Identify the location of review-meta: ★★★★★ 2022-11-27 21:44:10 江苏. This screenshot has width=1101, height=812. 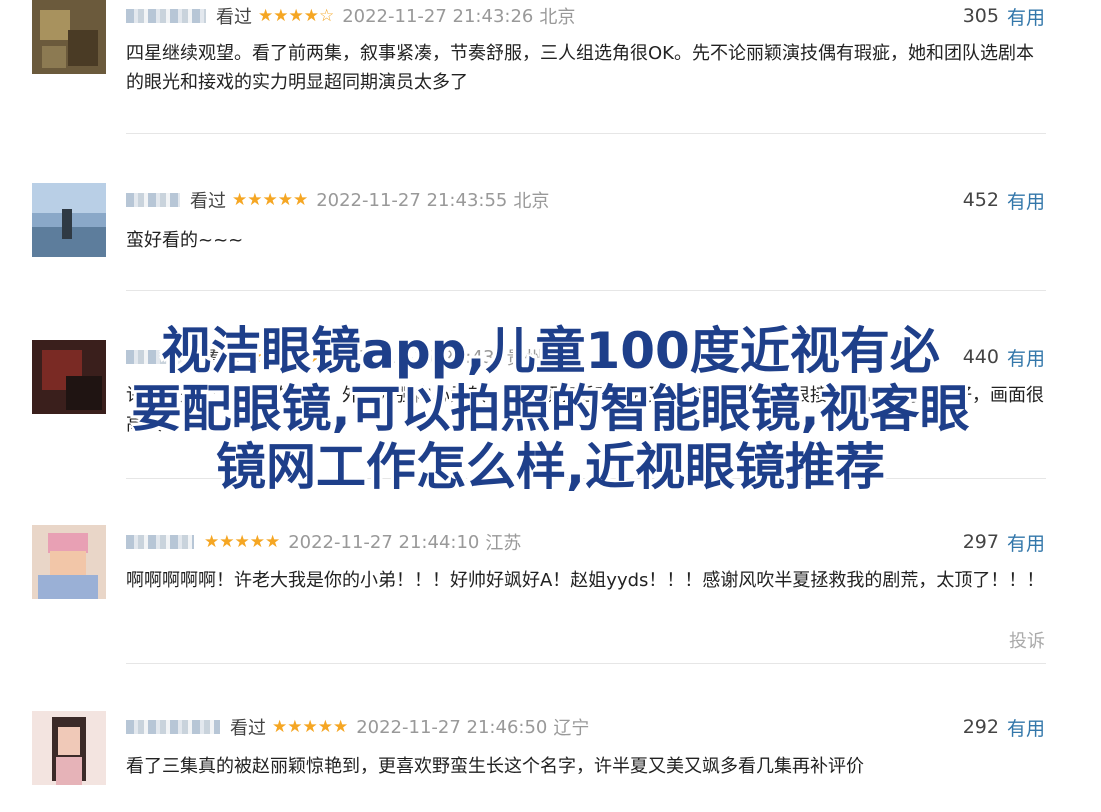
(323, 542).